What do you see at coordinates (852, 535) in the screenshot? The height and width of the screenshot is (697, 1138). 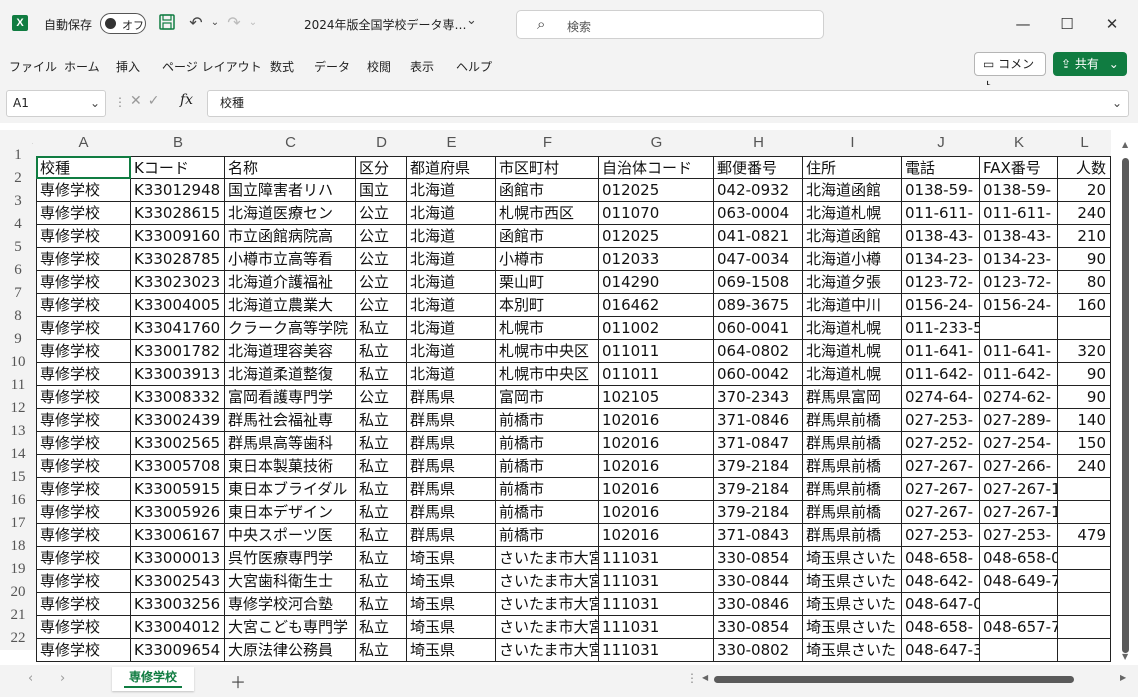 I see `table-cell: 群馬県前橋` at bounding box center [852, 535].